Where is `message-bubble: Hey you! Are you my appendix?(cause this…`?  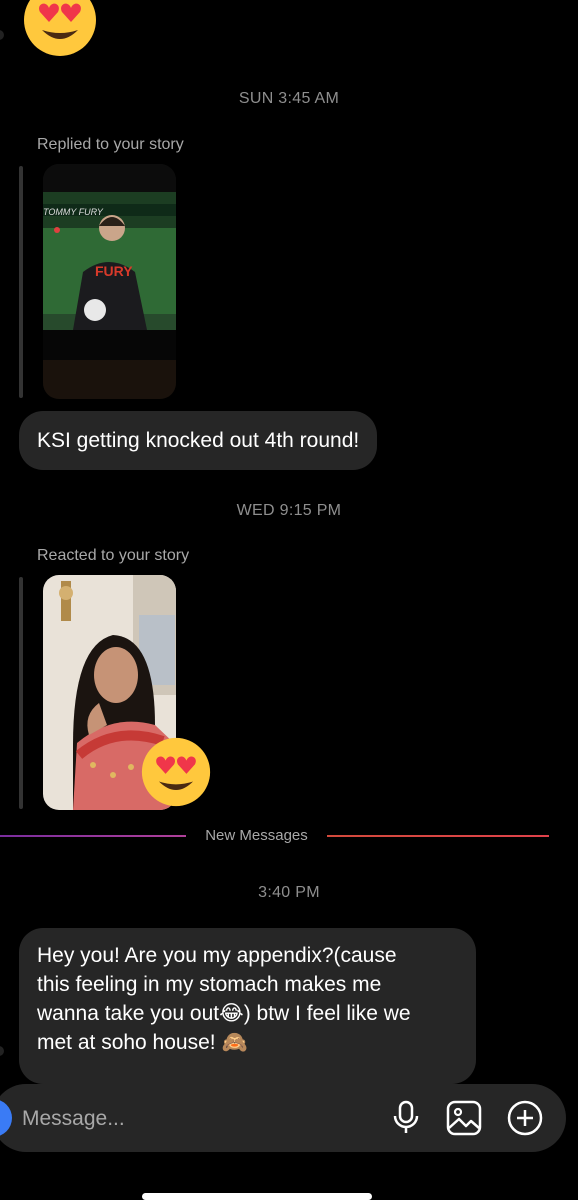
message-bubble: Hey you! Are you my appendix?(cause this… is located at coordinates (247, 1006).